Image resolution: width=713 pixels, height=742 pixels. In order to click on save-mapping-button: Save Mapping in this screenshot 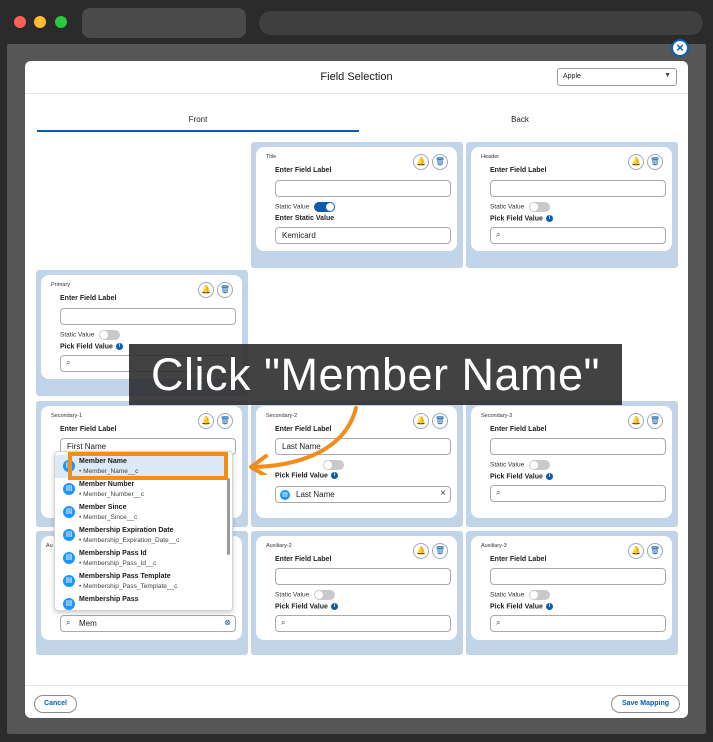, I will do `click(645, 704)`.